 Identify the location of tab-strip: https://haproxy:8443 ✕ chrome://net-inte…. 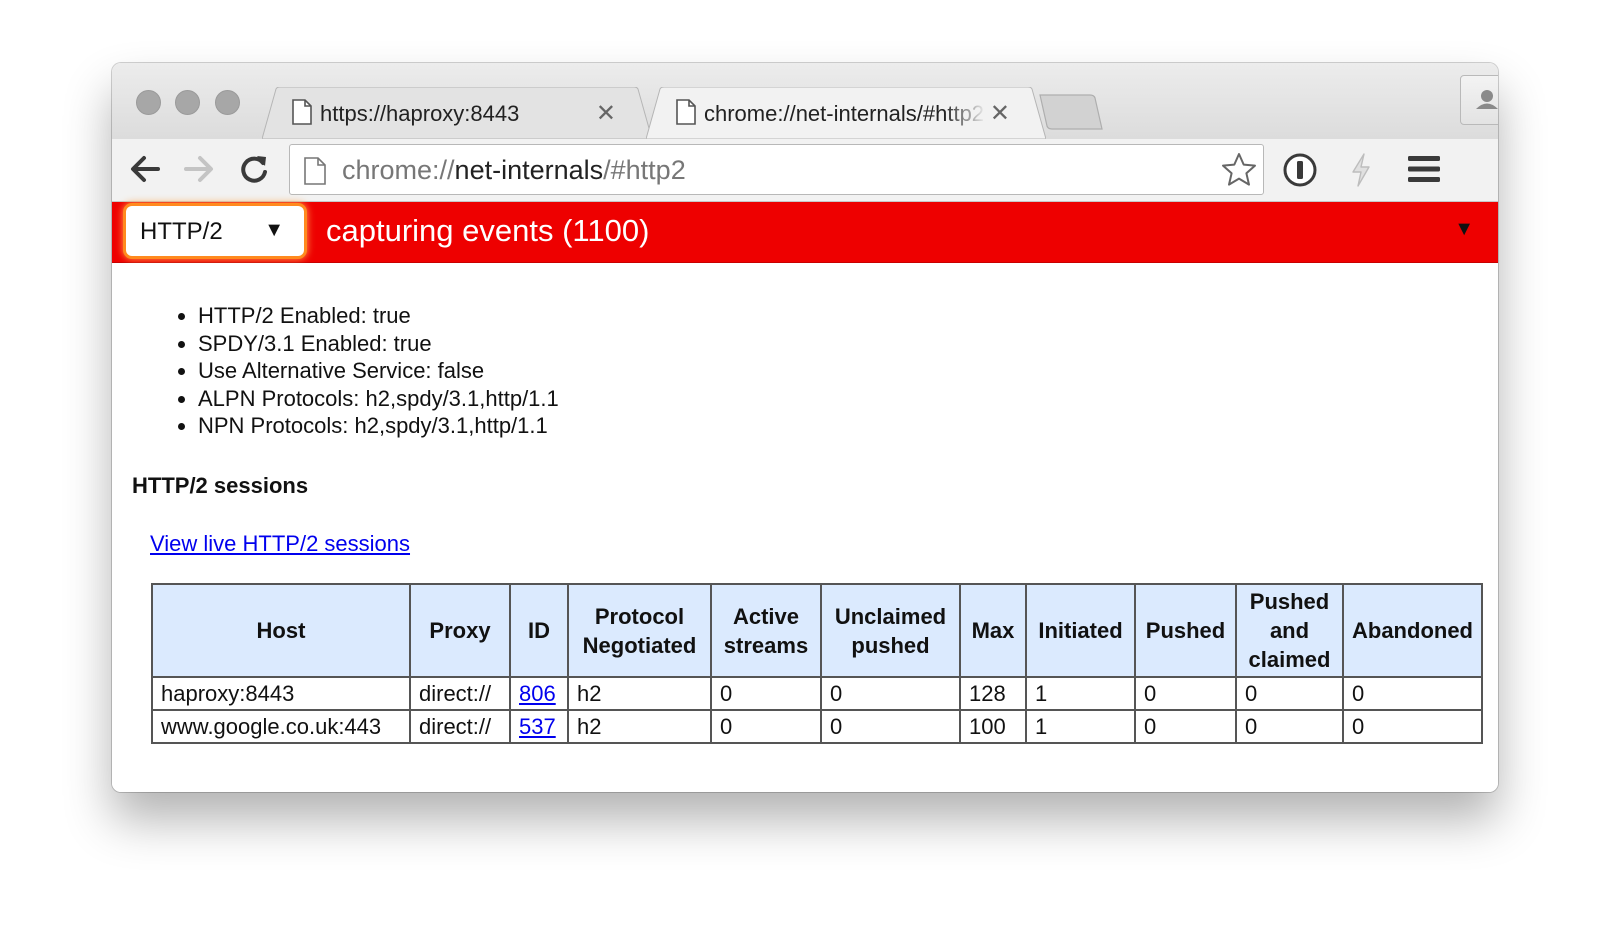
(805, 101).